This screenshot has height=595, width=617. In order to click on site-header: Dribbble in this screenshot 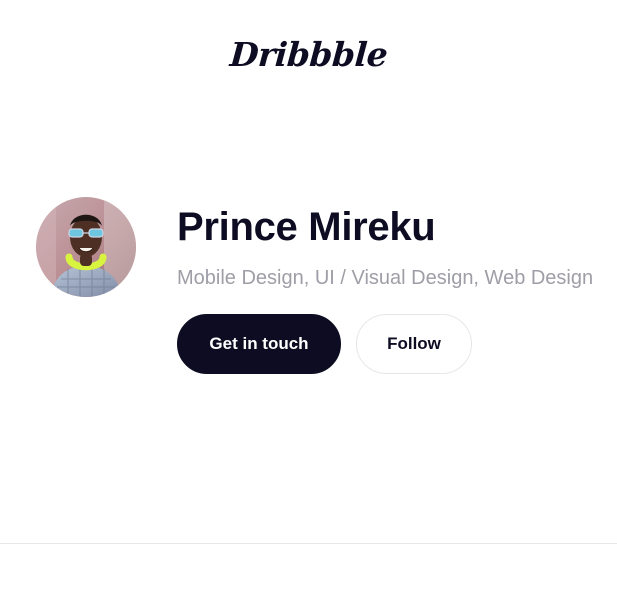, I will do `click(308, 54)`.